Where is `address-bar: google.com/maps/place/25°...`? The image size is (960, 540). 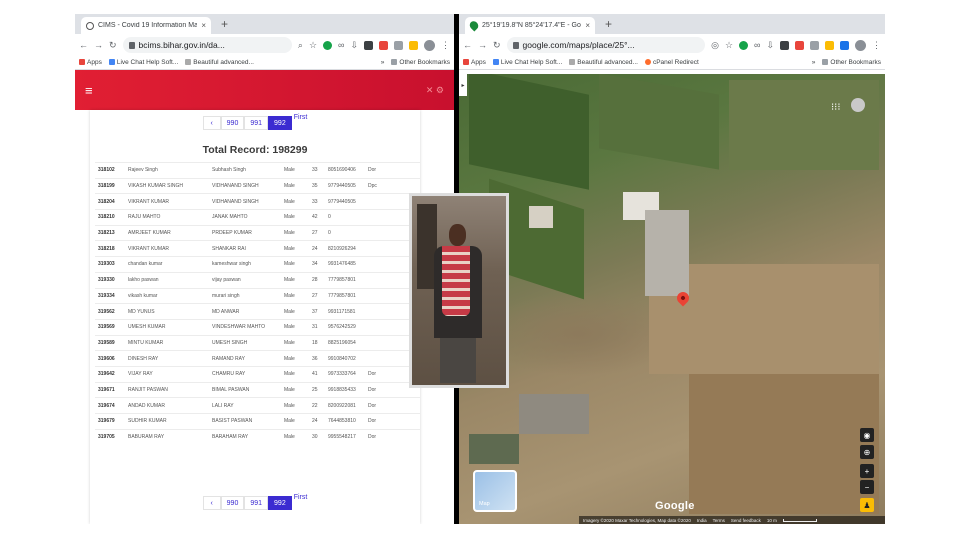 address-bar: google.com/maps/place/25°... is located at coordinates (606, 45).